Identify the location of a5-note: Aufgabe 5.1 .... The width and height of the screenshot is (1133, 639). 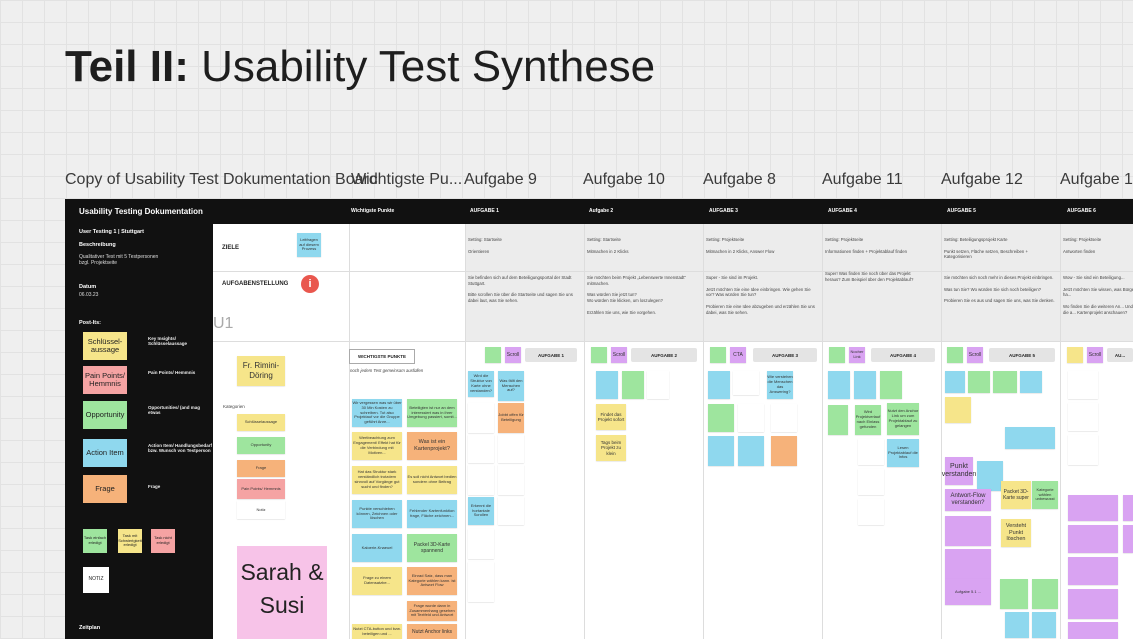
(968, 592).